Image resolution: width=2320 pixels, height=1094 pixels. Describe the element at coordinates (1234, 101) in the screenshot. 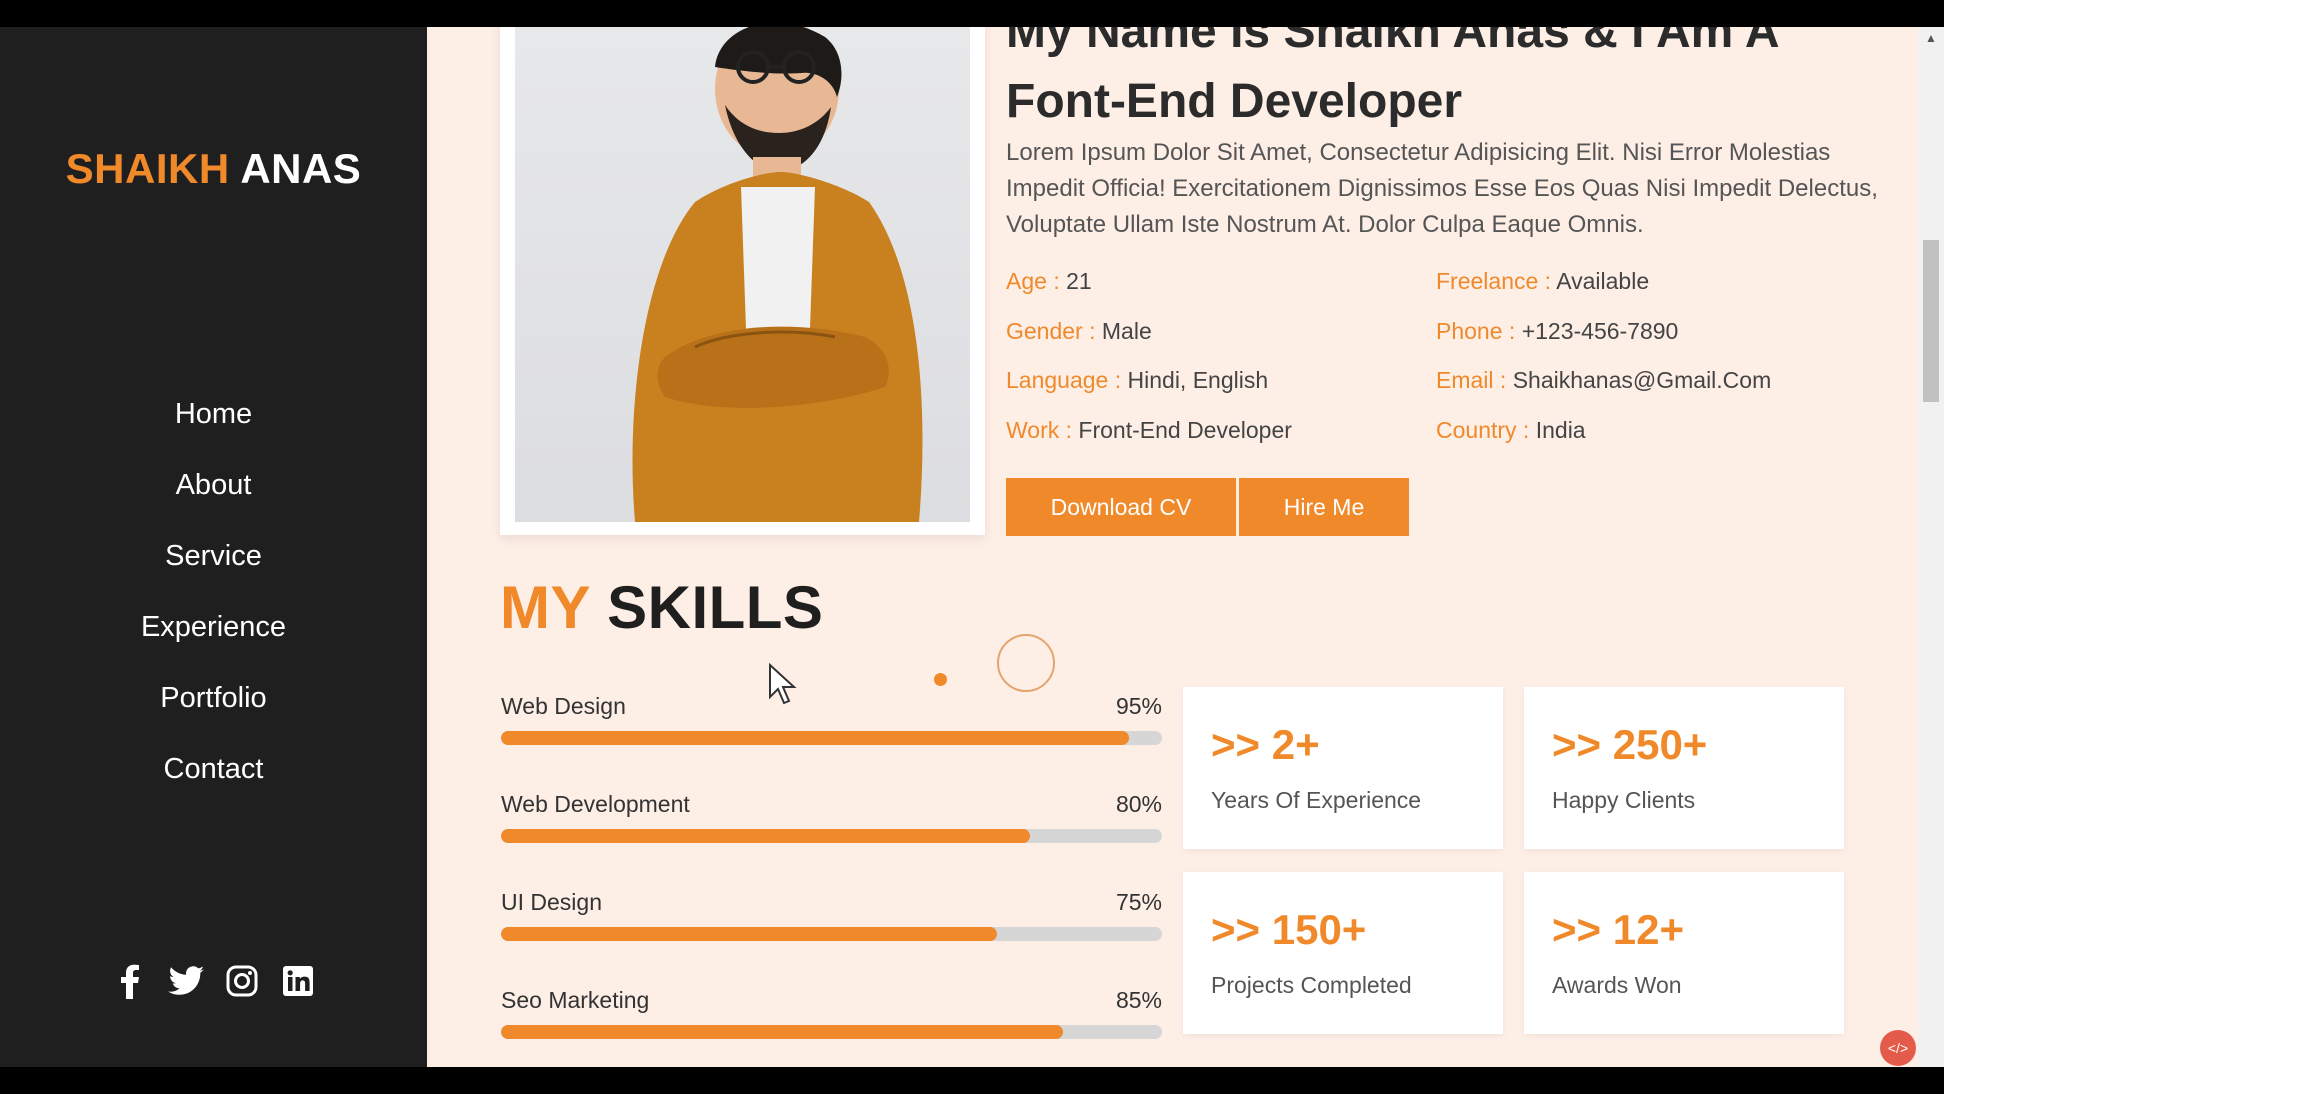

I see `heading-line-2: Font-End Developer` at that location.